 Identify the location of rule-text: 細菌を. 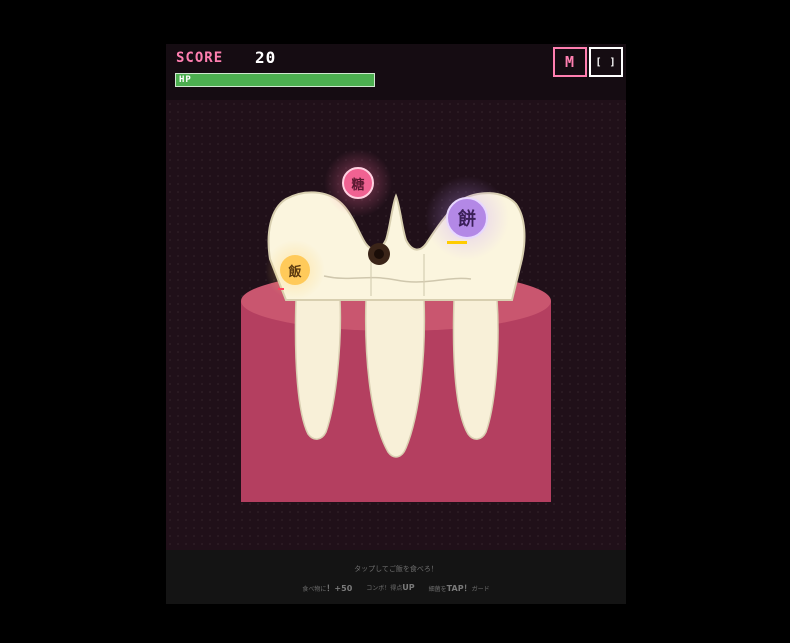
(437, 589).